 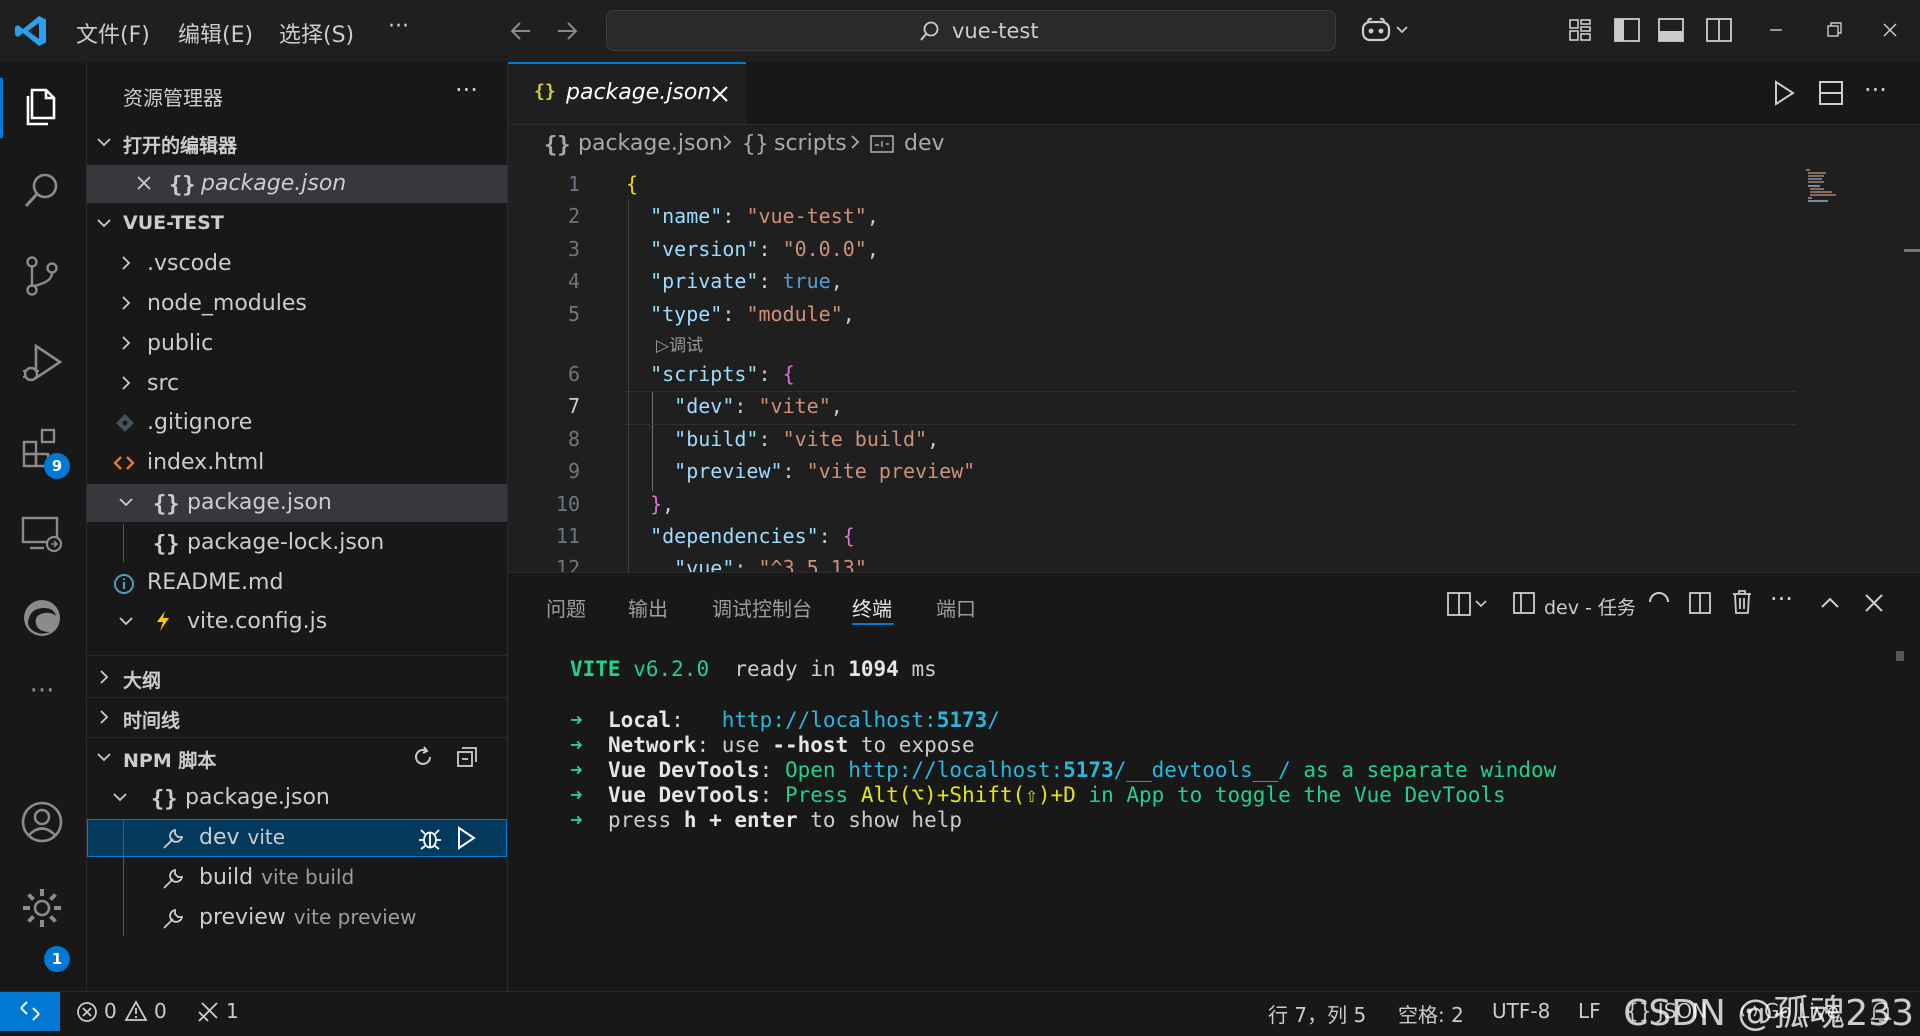 I want to click on tab-ports: 端口, so click(x=956, y=607).